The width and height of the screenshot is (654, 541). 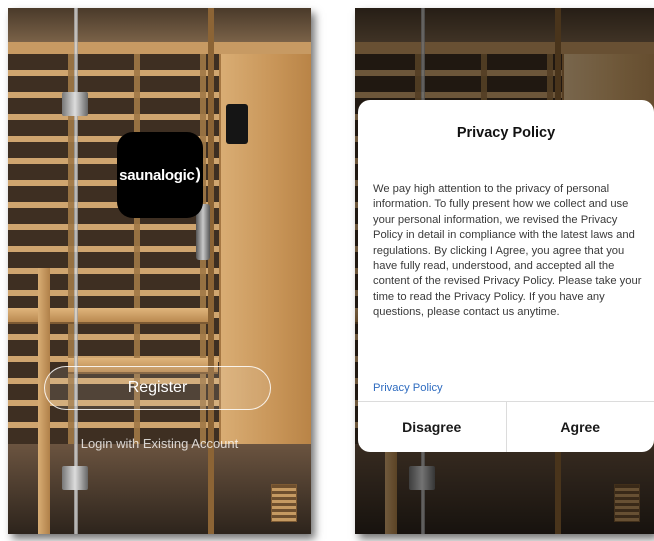 I want to click on app-logo: saunalogic), so click(x=160, y=175).